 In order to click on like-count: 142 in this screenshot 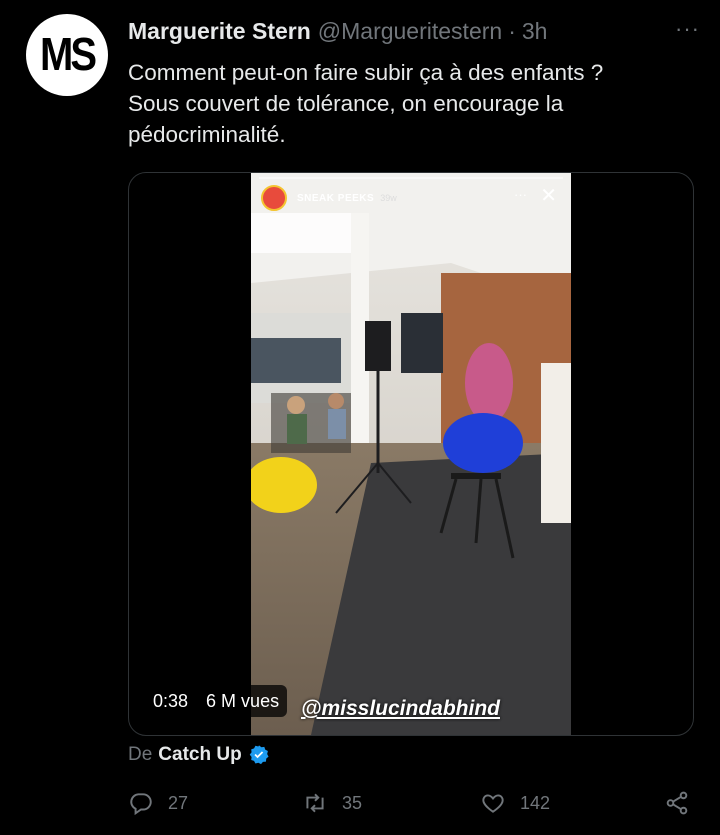, I will do `click(535, 802)`.